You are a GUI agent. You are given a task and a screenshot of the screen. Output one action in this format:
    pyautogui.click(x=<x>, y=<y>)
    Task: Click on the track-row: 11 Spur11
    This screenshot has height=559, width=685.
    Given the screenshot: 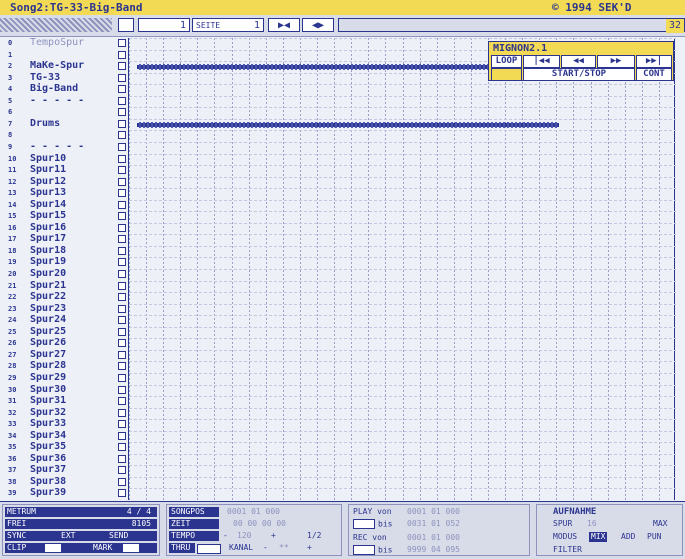 What is the action you would take?
    pyautogui.click(x=64, y=170)
    